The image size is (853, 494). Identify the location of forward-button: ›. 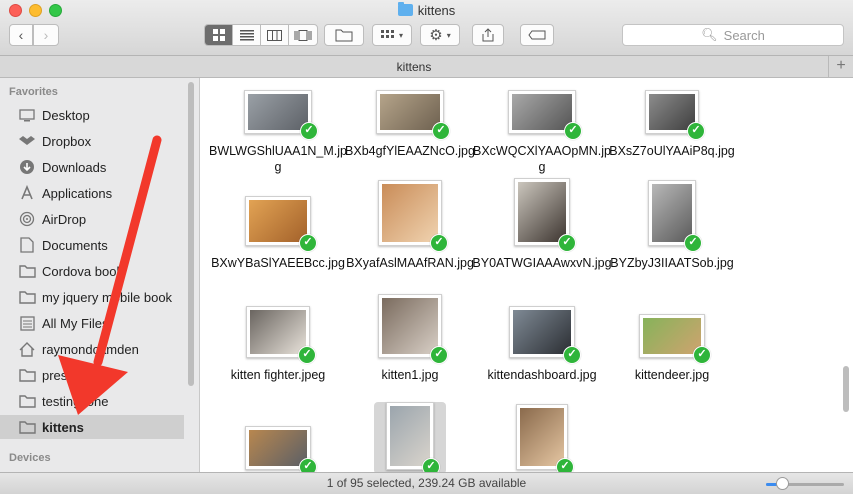
(46, 35).